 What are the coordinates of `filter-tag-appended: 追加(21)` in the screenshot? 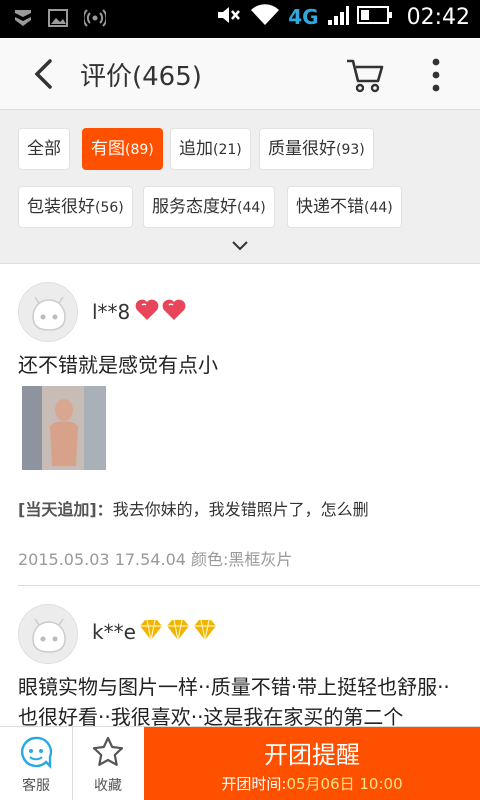 It's located at (210, 149).